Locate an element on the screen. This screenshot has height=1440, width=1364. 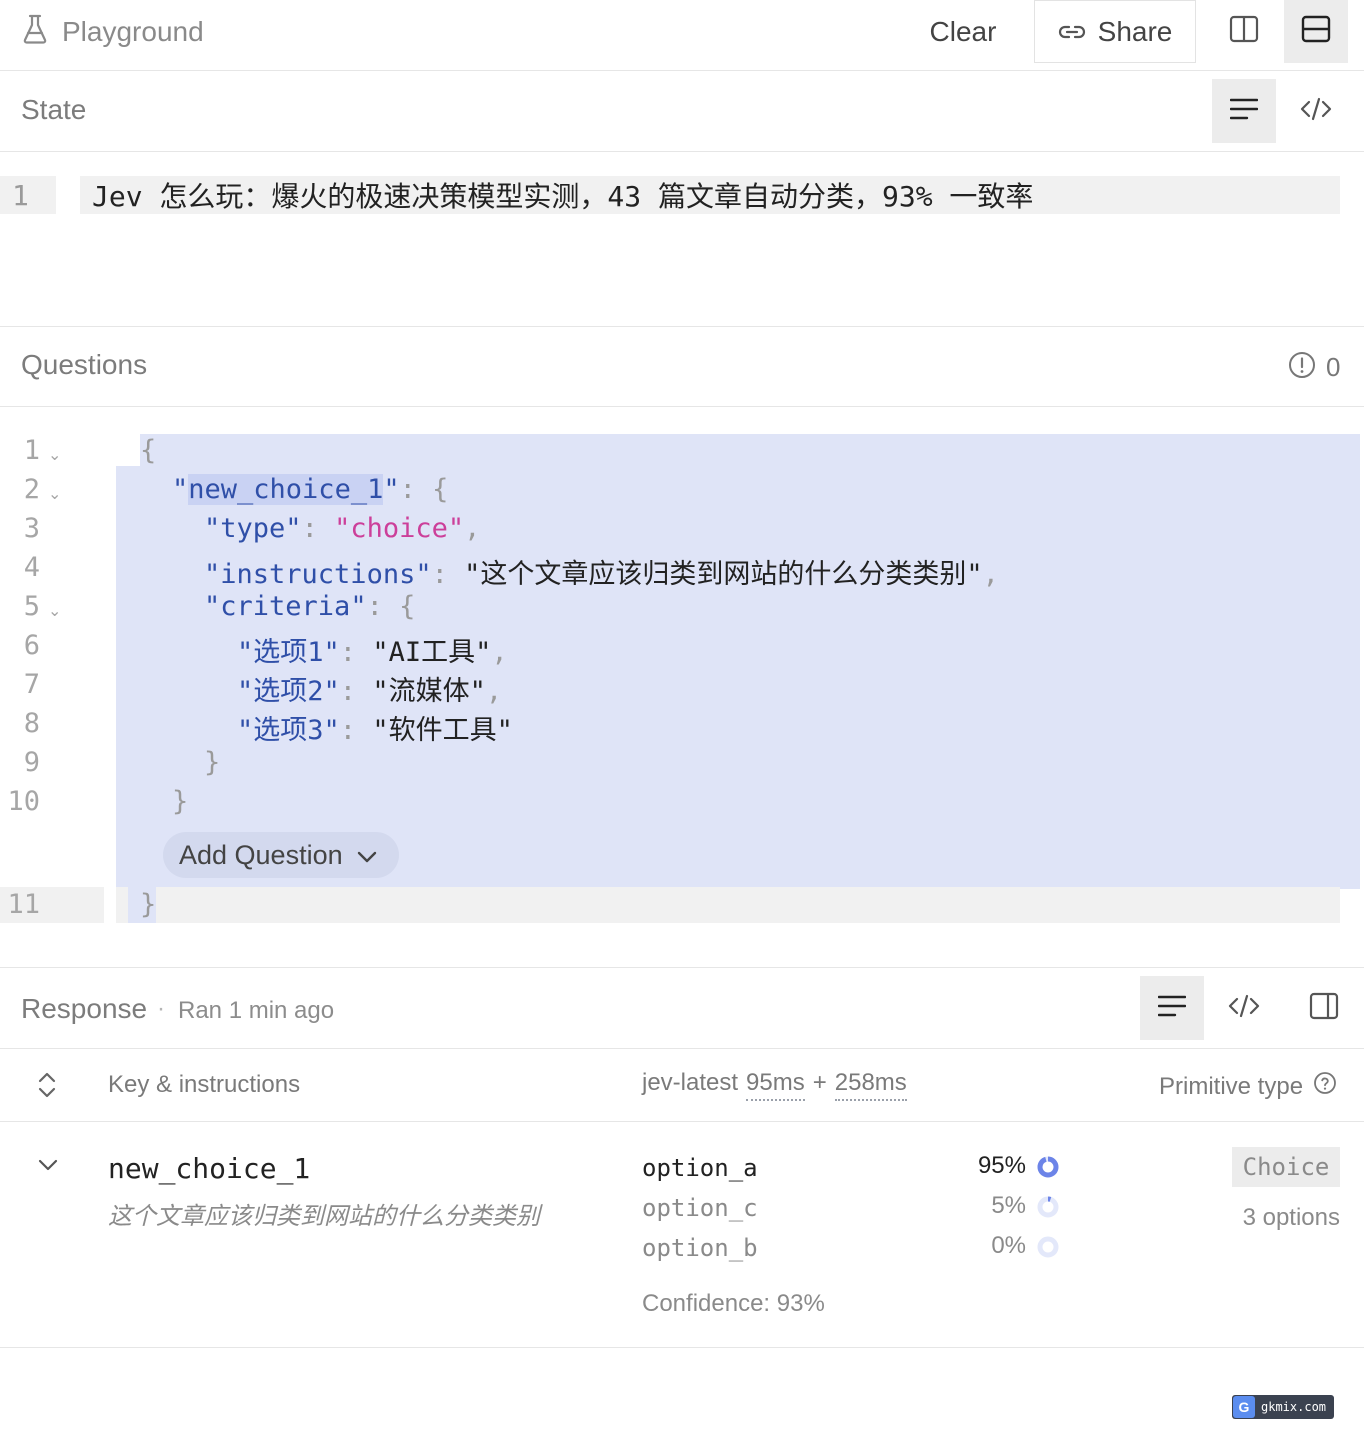
option-percent: 0% is located at coordinates (1008, 1245).